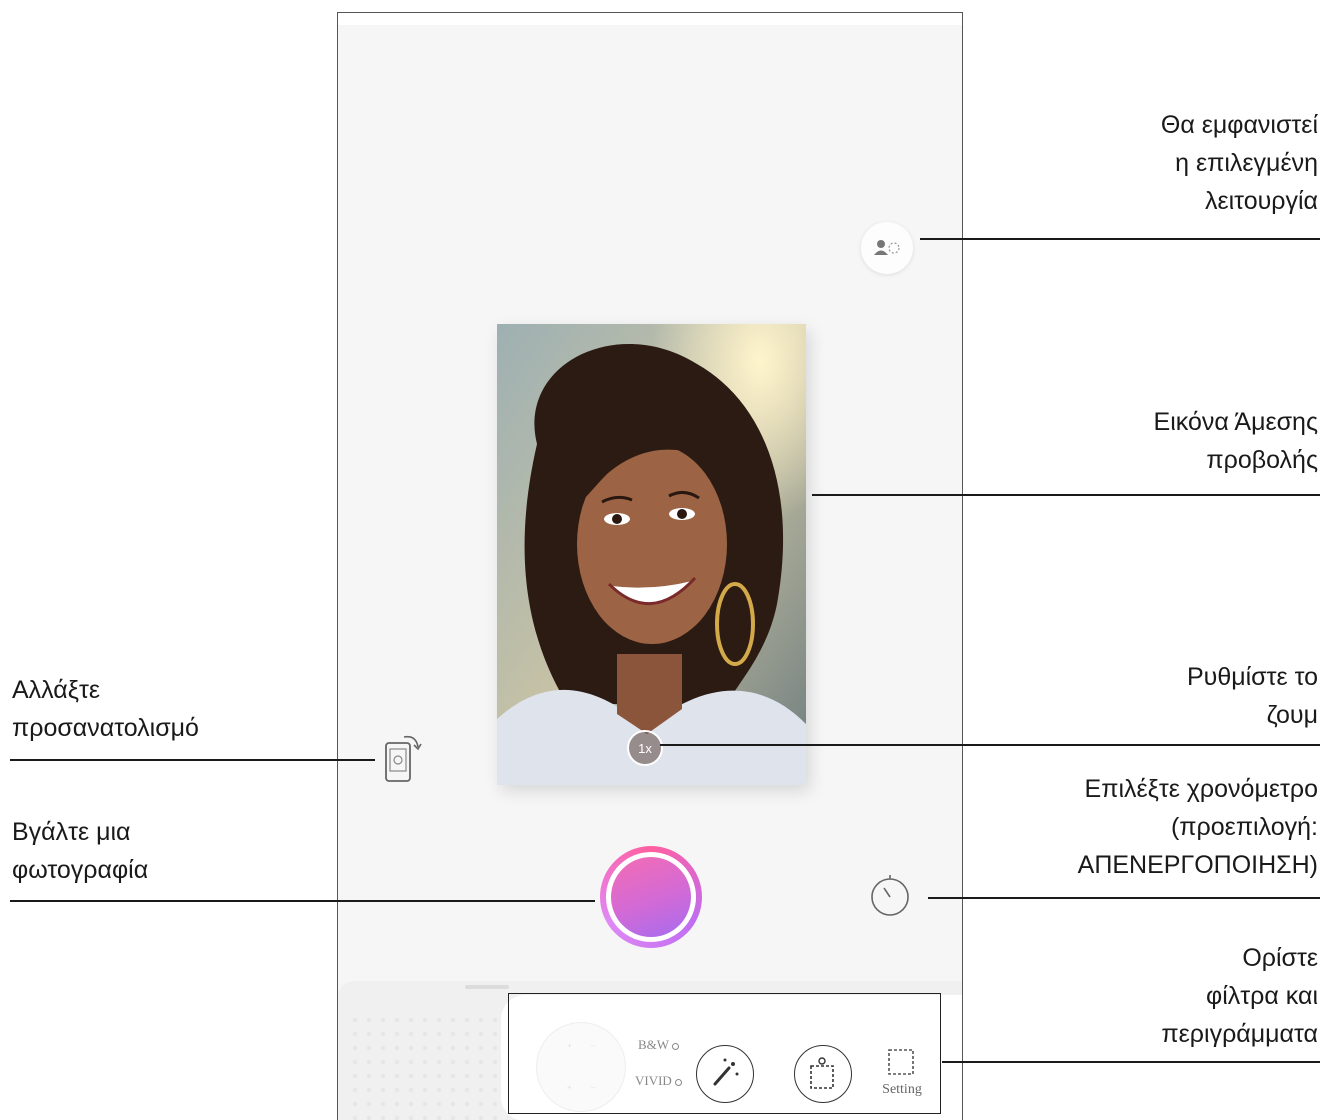  What do you see at coordinates (428, 1066) in the screenshot?
I see `tray-pattern` at bounding box center [428, 1066].